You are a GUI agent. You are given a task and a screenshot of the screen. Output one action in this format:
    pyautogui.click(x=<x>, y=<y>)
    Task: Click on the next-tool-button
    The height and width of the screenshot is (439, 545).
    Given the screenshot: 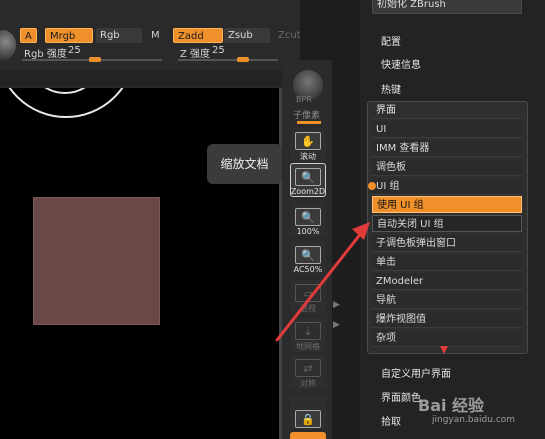 What is the action you would take?
    pyautogui.click(x=308, y=435)
    